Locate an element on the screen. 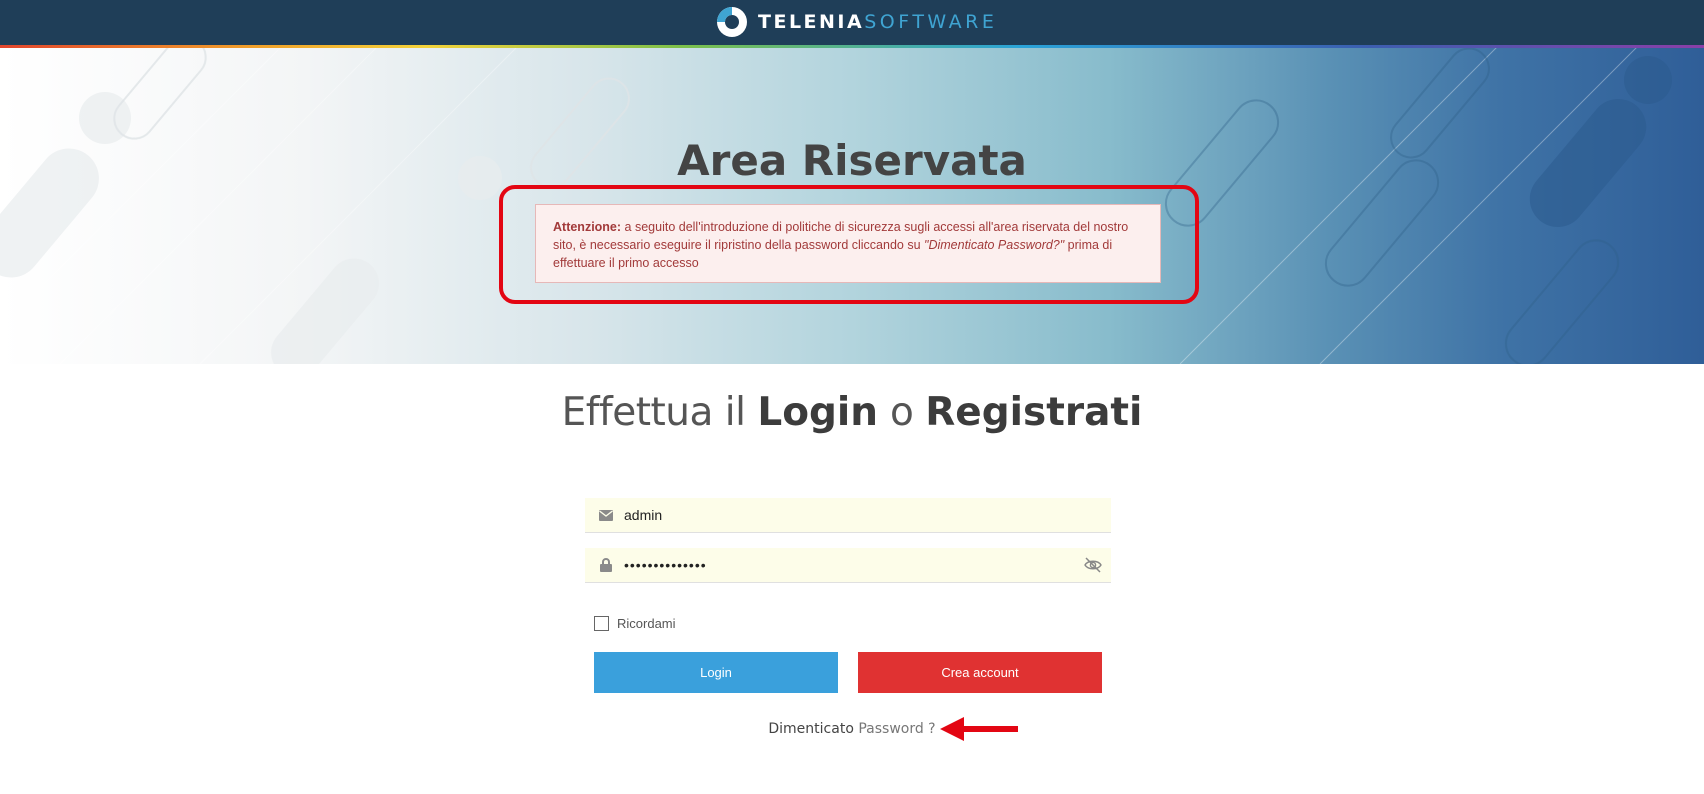 The image size is (1704, 794). email-input is located at coordinates (844, 515).